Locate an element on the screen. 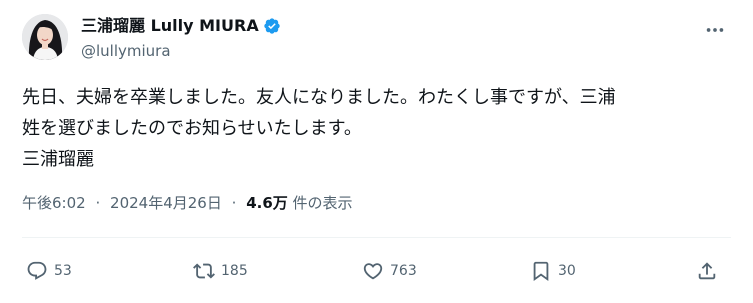 This screenshot has height=303, width=753. author-info: 三浦瑠麗 Lully MIURA @lullymiura is located at coordinates (181, 38).